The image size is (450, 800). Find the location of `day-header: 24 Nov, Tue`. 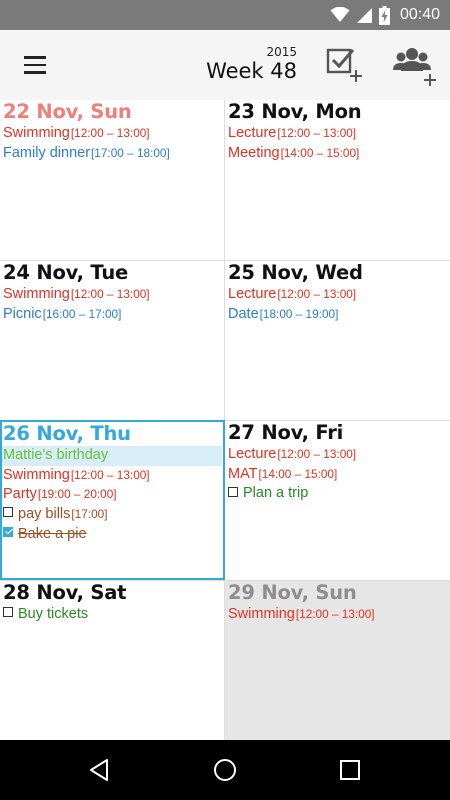

day-header: 24 Nov, Tue is located at coordinates (66, 272).